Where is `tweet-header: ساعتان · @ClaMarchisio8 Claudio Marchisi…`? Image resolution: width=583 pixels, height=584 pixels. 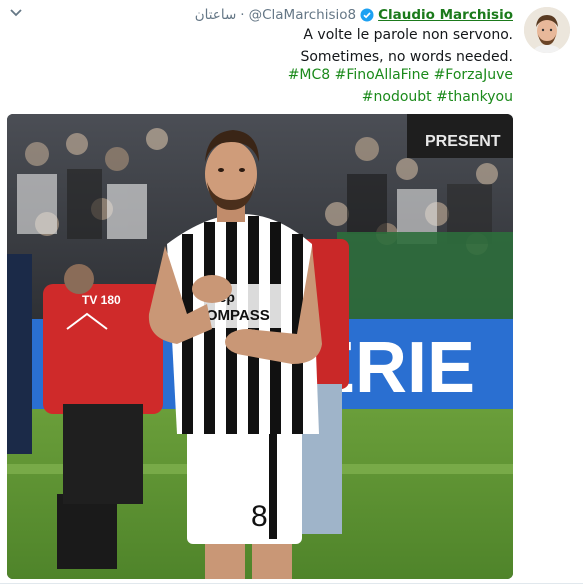 tweet-header: ساعتان · @ClaMarchisio8 Claudio Marchisi… is located at coordinates (354, 15).